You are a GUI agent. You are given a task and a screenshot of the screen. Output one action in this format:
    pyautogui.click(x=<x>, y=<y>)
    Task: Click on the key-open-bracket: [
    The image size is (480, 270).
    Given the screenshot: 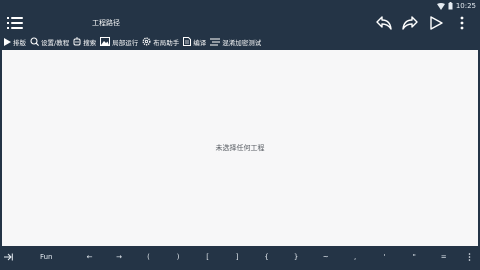 What is the action you would take?
    pyautogui.click(x=208, y=257)
    